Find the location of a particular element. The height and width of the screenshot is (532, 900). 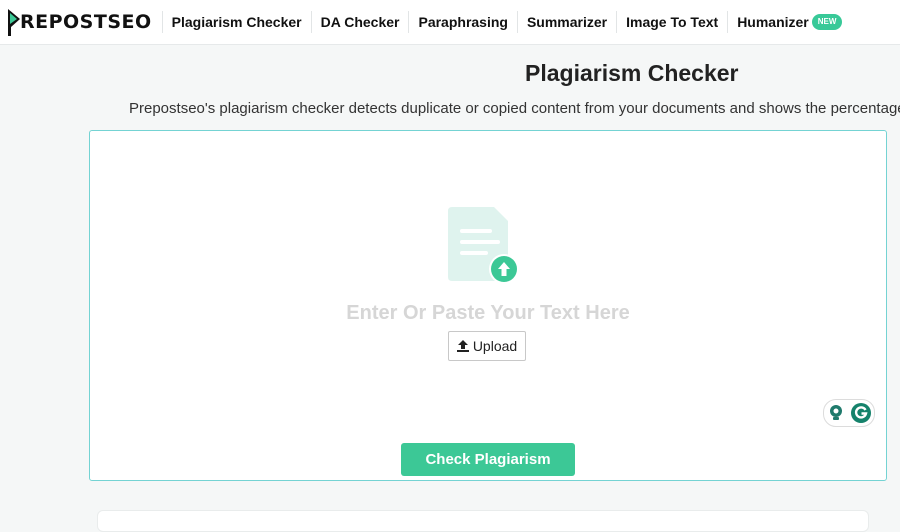

nav-label: Paraphrasing is located at coordinates (463, 22).